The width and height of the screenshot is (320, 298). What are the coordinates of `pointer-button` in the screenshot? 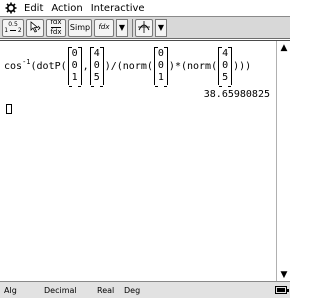 It's located at (35, 27).